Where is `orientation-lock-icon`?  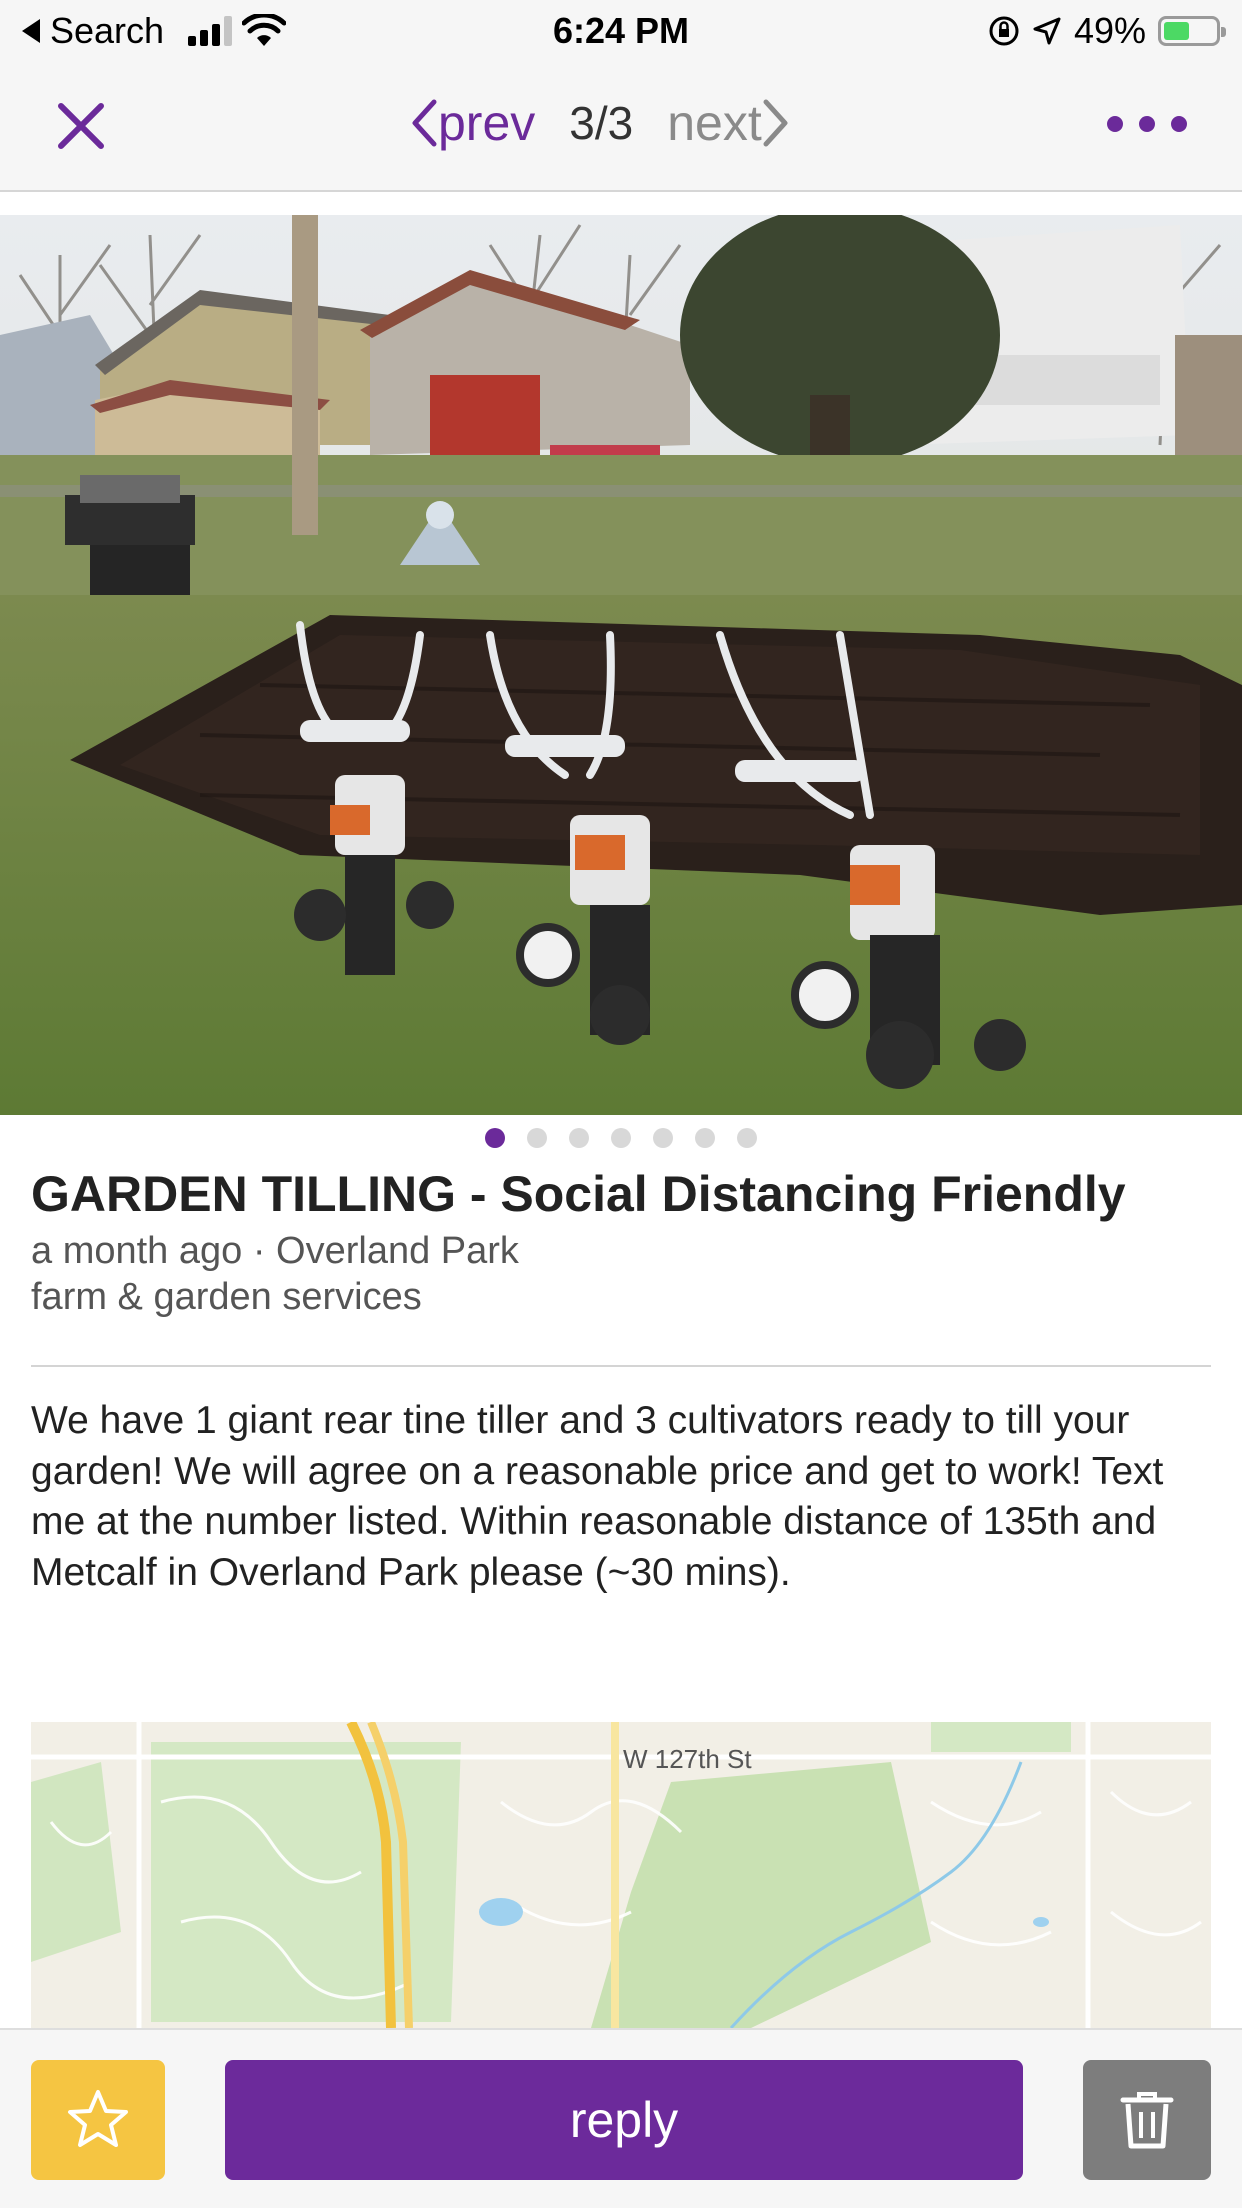 orientation-lock-icon is located at coordinates (1004, 31).